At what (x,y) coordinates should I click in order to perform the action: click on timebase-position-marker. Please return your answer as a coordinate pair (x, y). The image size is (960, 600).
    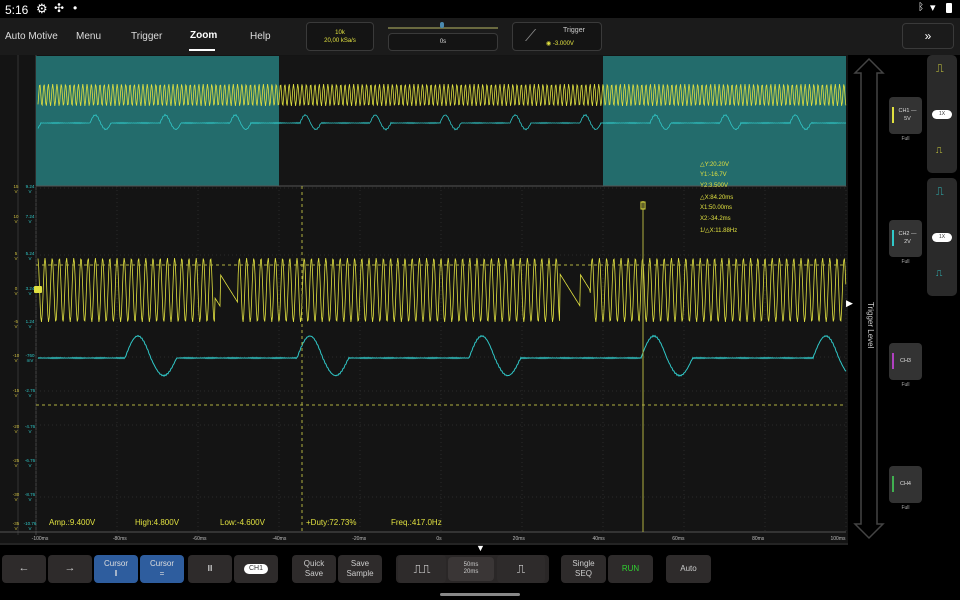
    Looking at the image, I should click on (442, 25).